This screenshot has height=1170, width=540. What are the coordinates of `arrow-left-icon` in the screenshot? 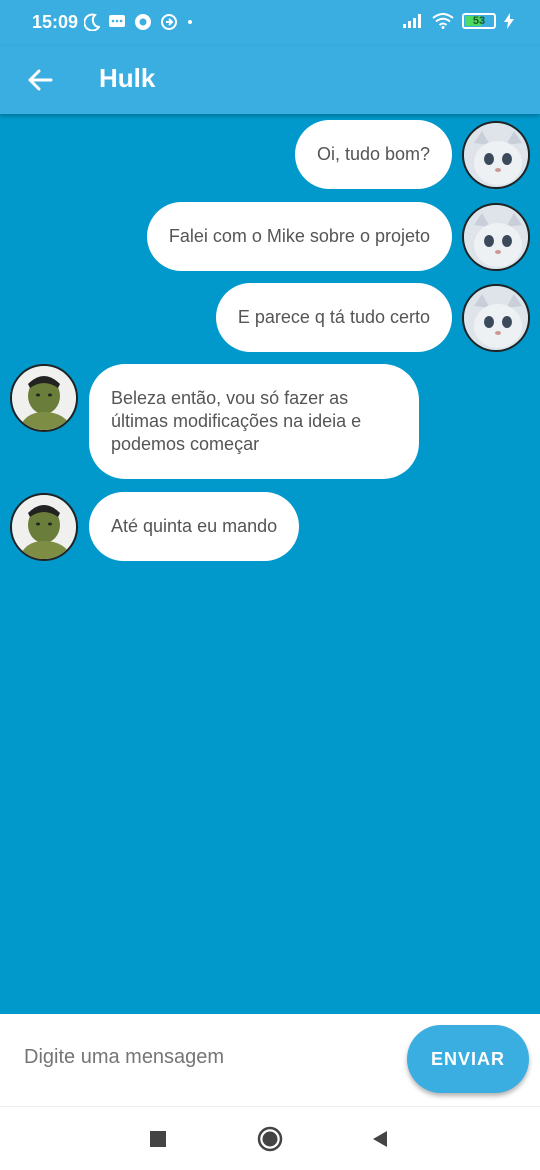 It's located at (40, 80).